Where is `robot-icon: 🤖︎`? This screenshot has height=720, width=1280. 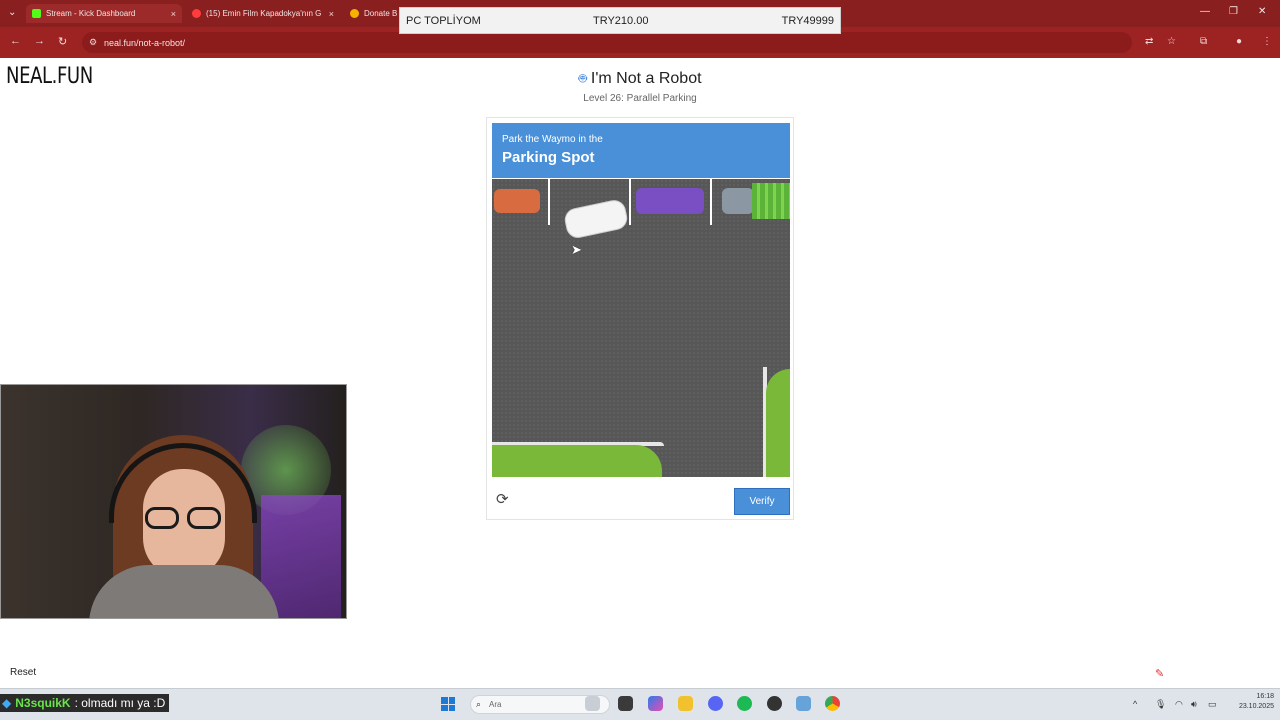
robot-icon: 🤖︎ is located at coordinates (582, 78).